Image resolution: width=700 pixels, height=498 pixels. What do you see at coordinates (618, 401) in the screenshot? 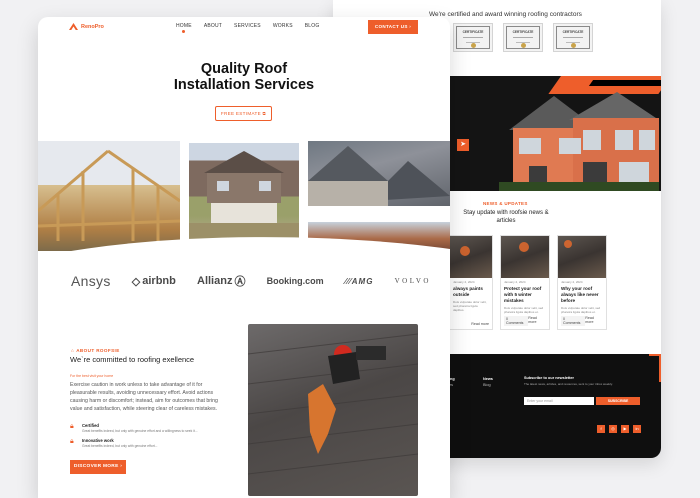
I see `subscribe-button: SUBSCRIBE` at bounding box center [618, 401].